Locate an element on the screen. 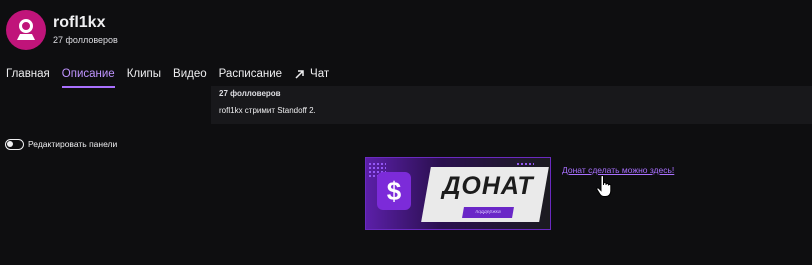 Image resolution: width=812 pixels, height=265 pixels. tab-schedule: Расписание is located at coordinates (250, 77).